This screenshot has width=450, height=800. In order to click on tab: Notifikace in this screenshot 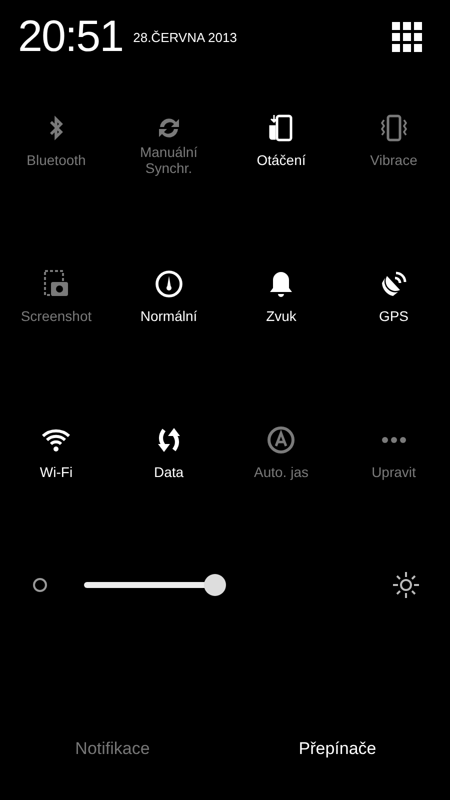, I will do `click(112, 749)`.